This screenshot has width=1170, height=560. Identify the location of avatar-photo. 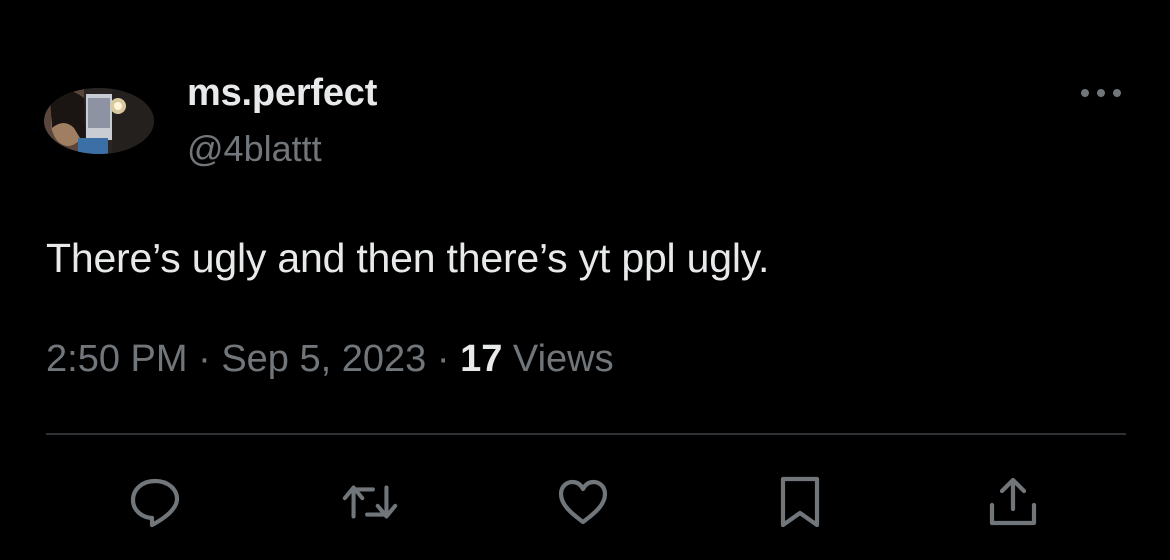
(99, 121).